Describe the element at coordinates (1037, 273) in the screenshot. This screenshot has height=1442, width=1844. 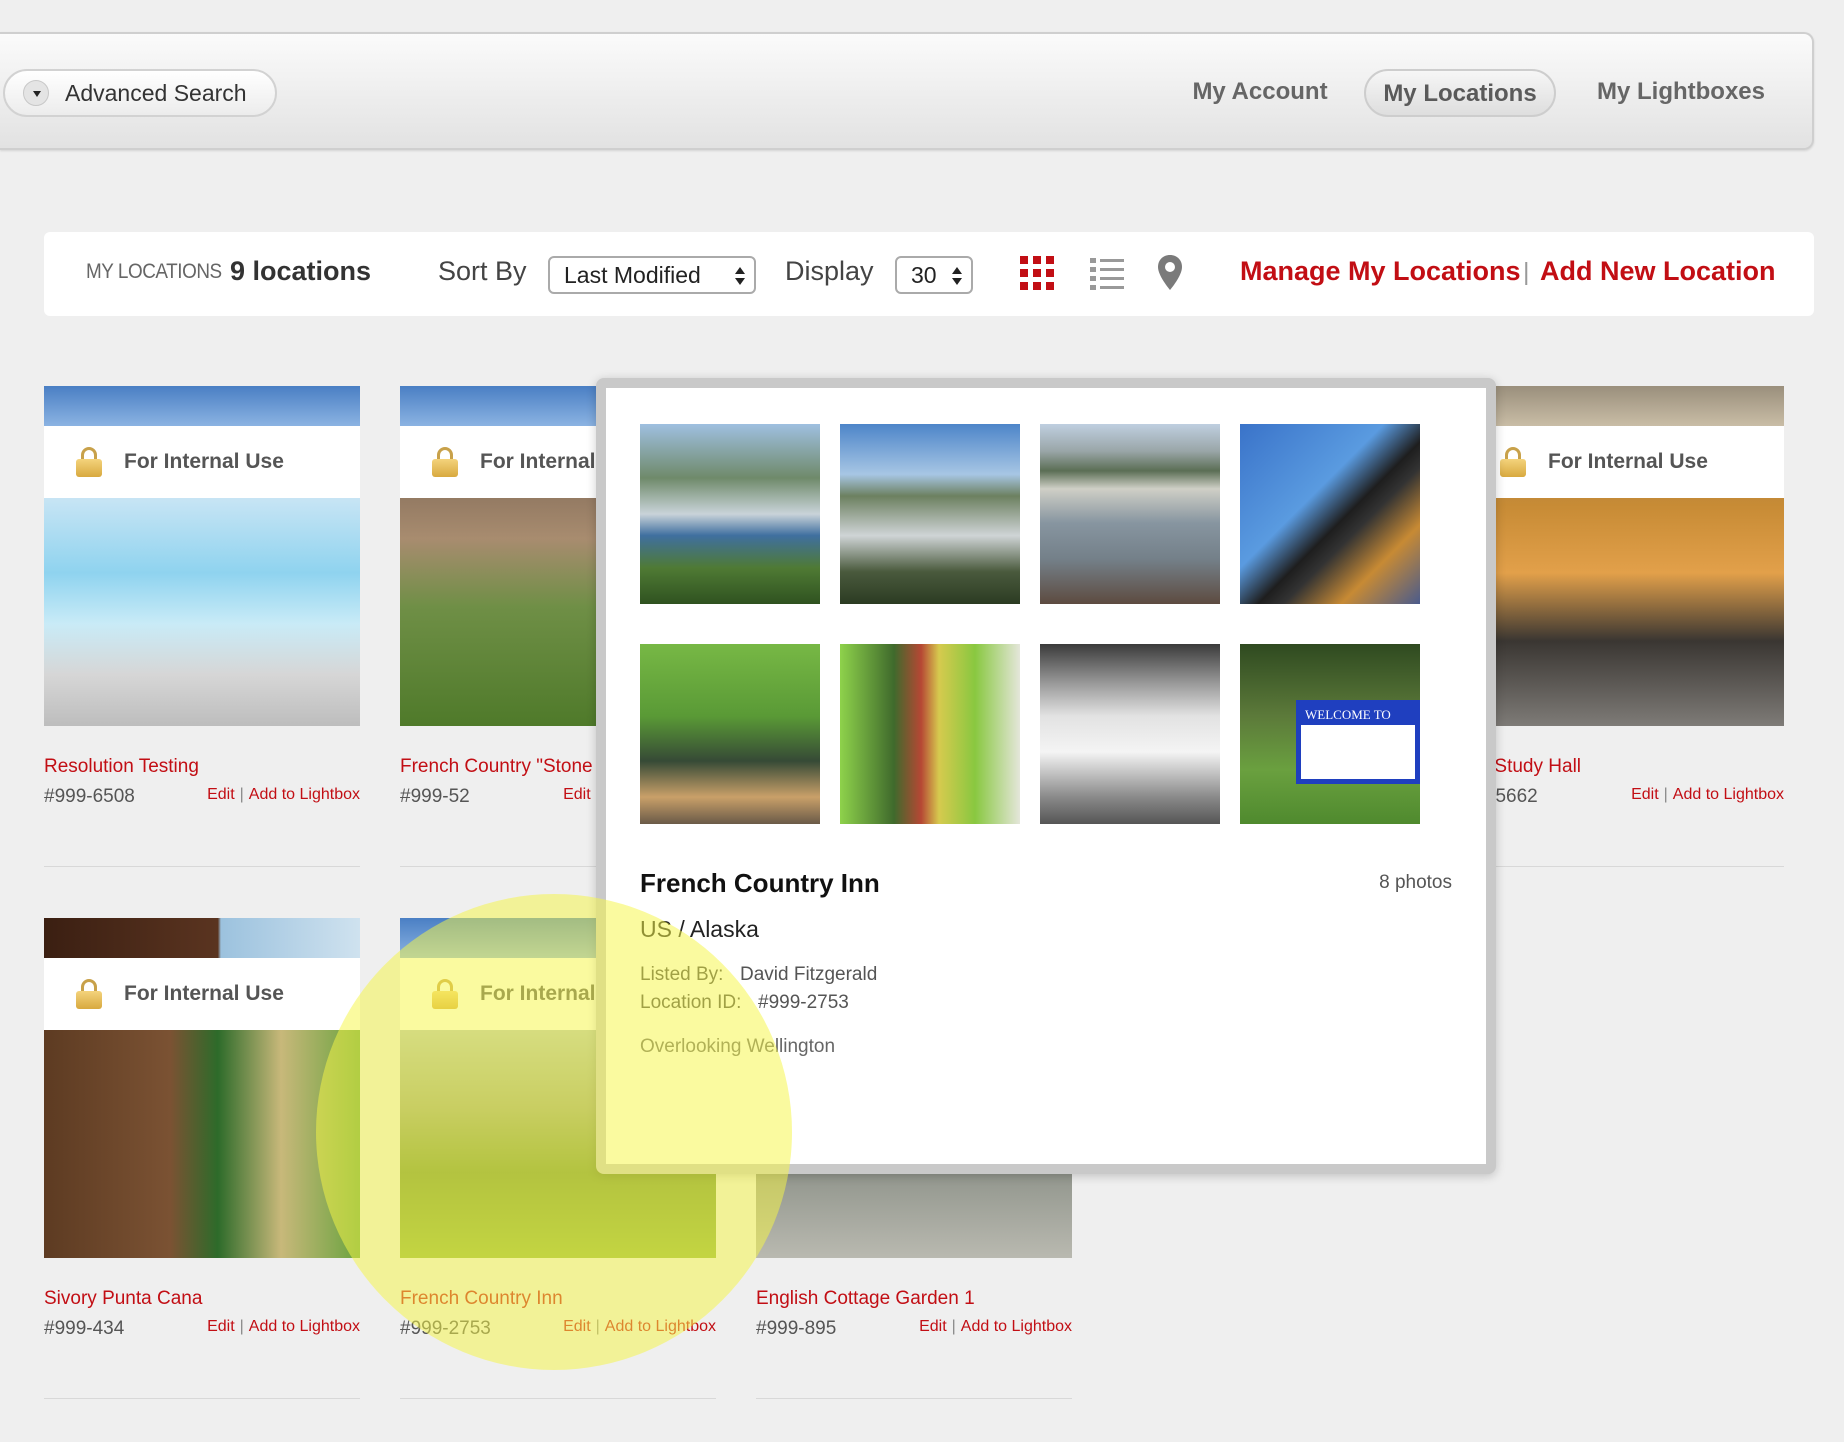
I see `grid-view-icon` at that location.